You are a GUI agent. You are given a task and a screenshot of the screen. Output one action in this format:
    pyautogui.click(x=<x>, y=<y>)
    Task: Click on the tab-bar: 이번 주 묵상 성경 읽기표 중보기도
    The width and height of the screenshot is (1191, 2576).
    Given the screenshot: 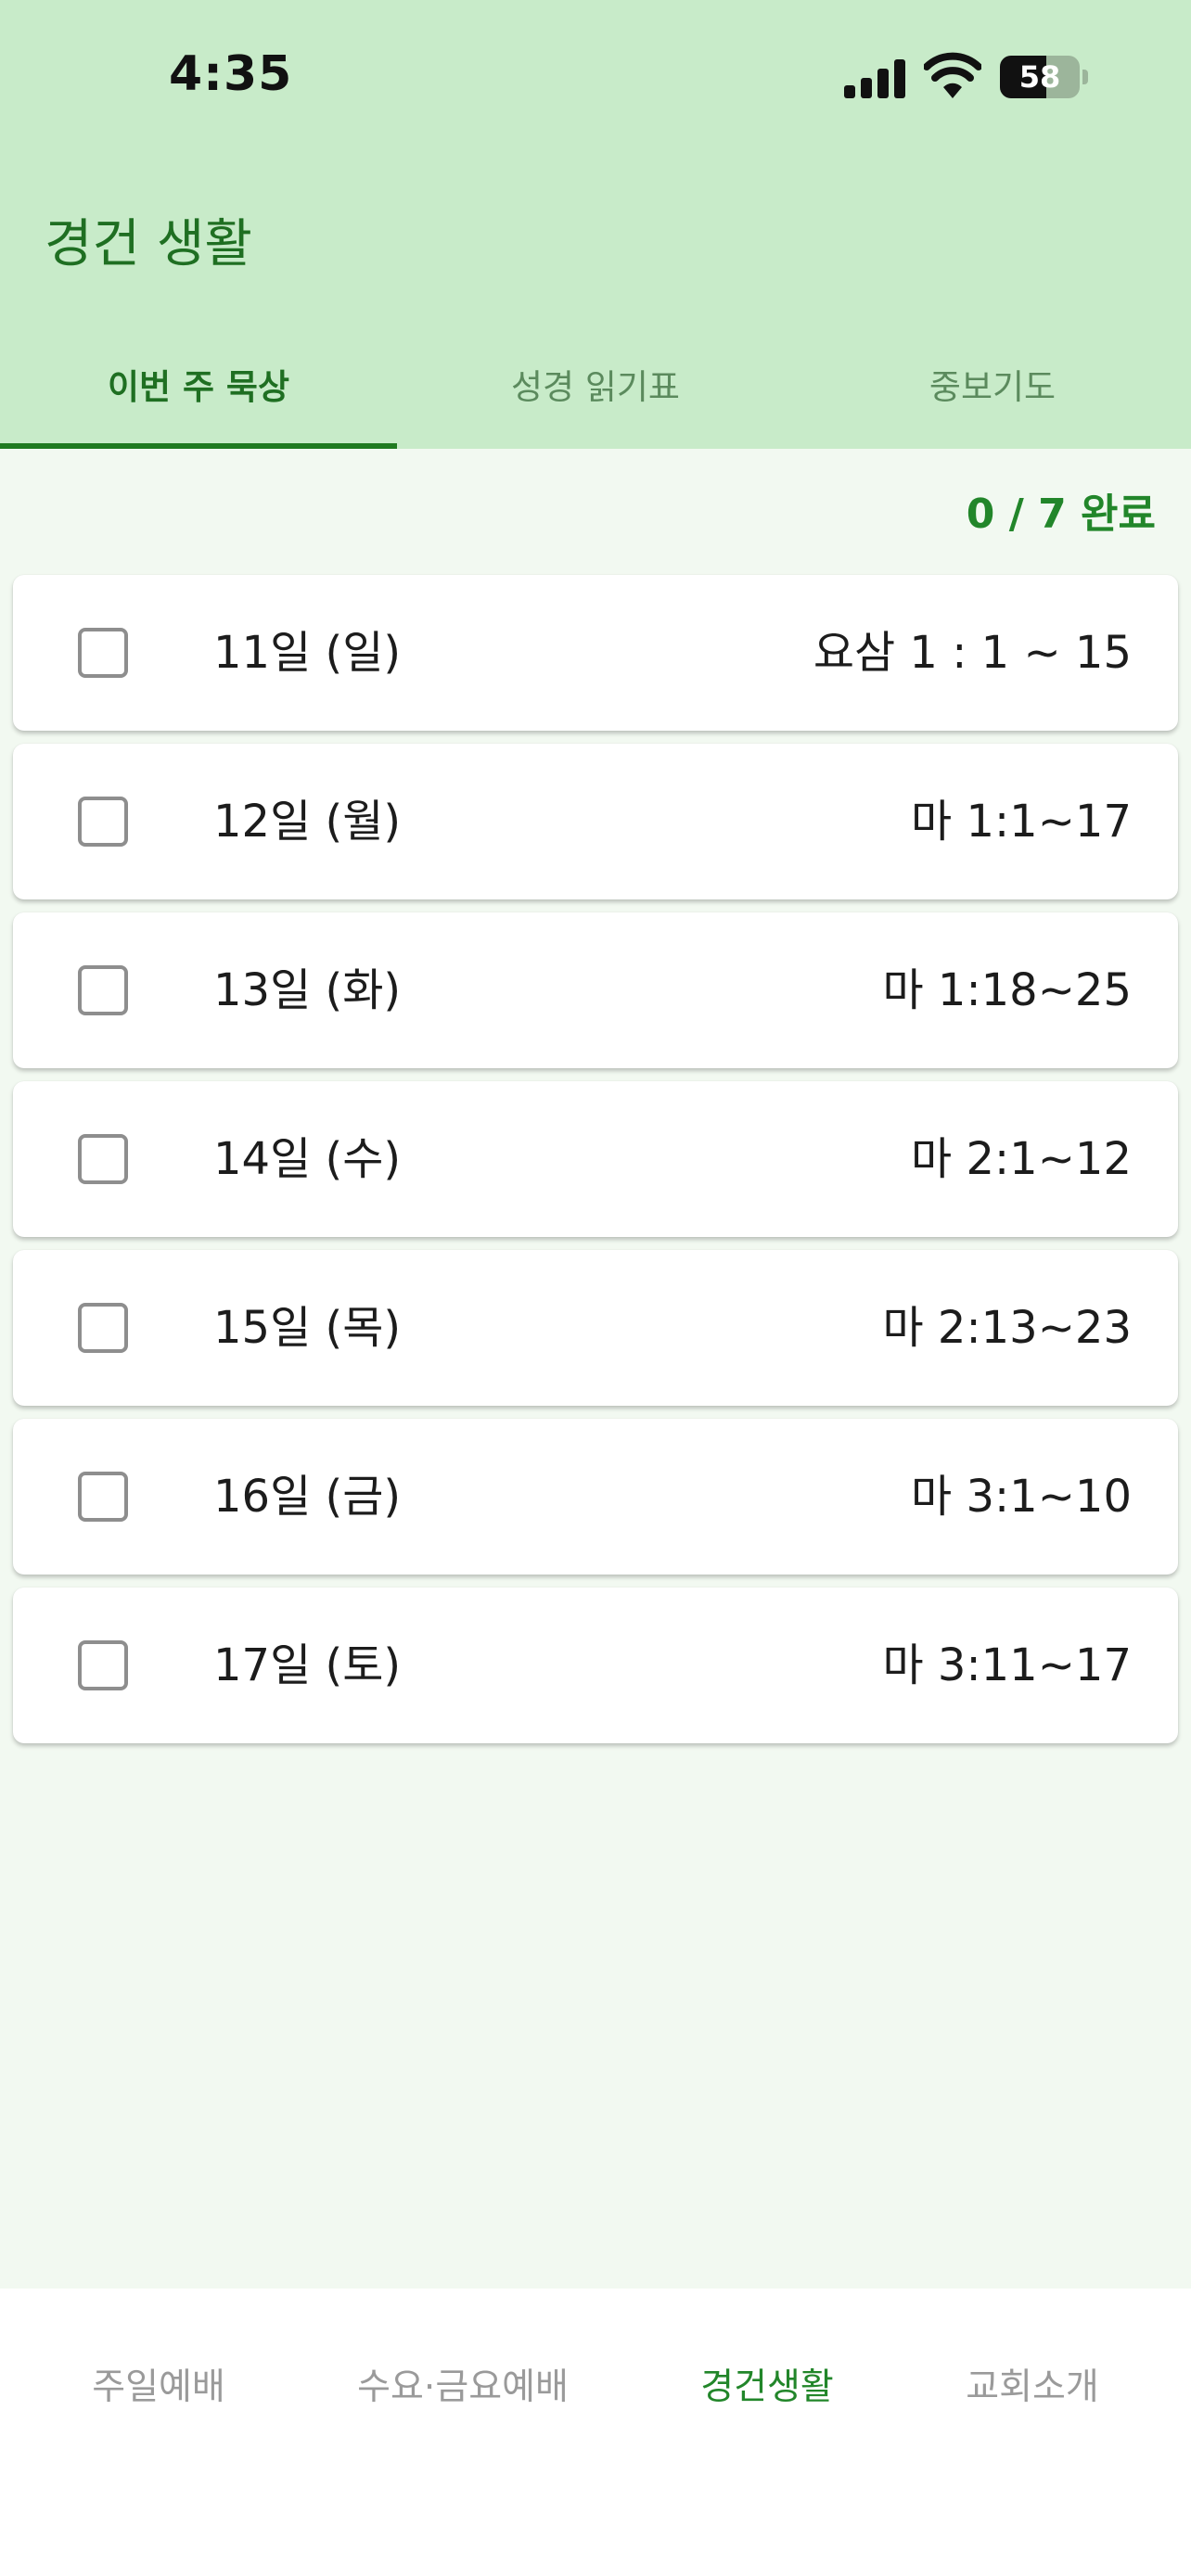 What is the action you would take?
    pyautogui.click(x=595, y=393)
    